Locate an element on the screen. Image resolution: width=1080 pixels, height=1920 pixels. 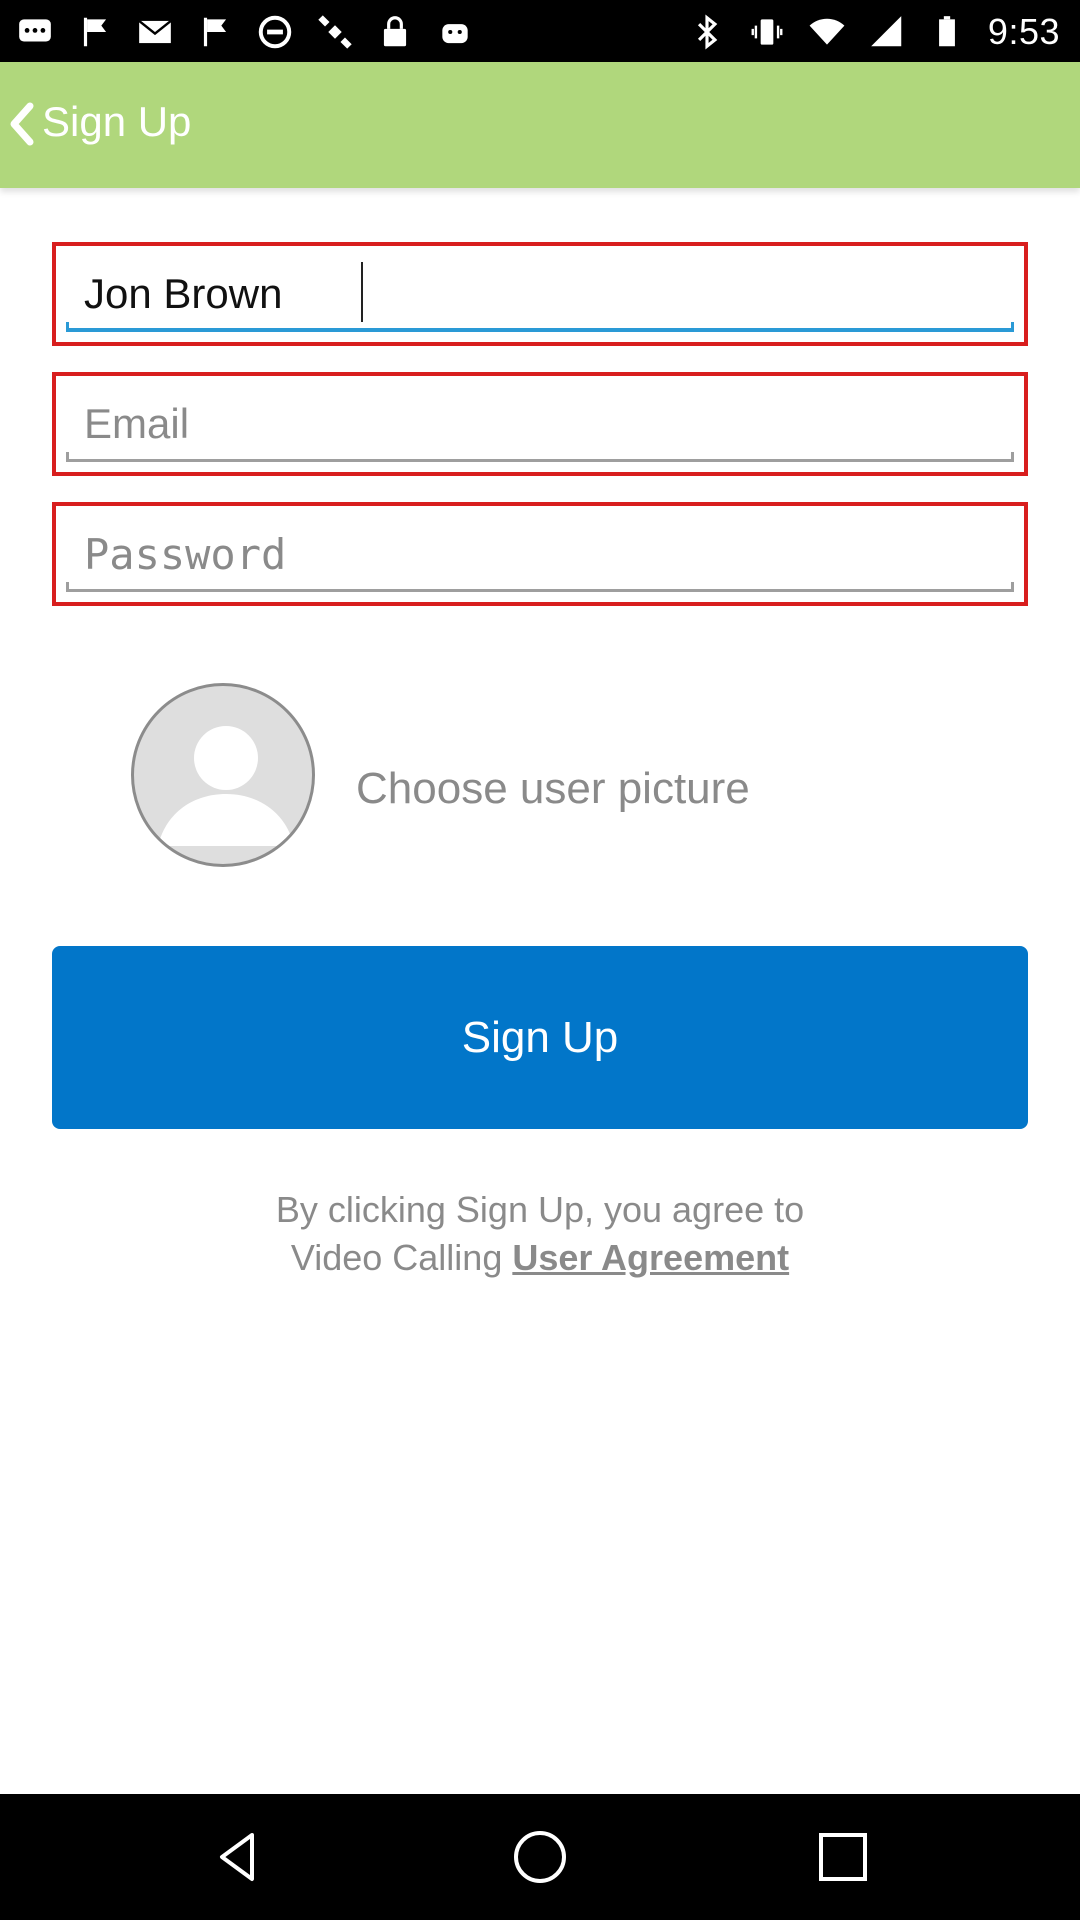
email-field is located at coordinates (540, 424).